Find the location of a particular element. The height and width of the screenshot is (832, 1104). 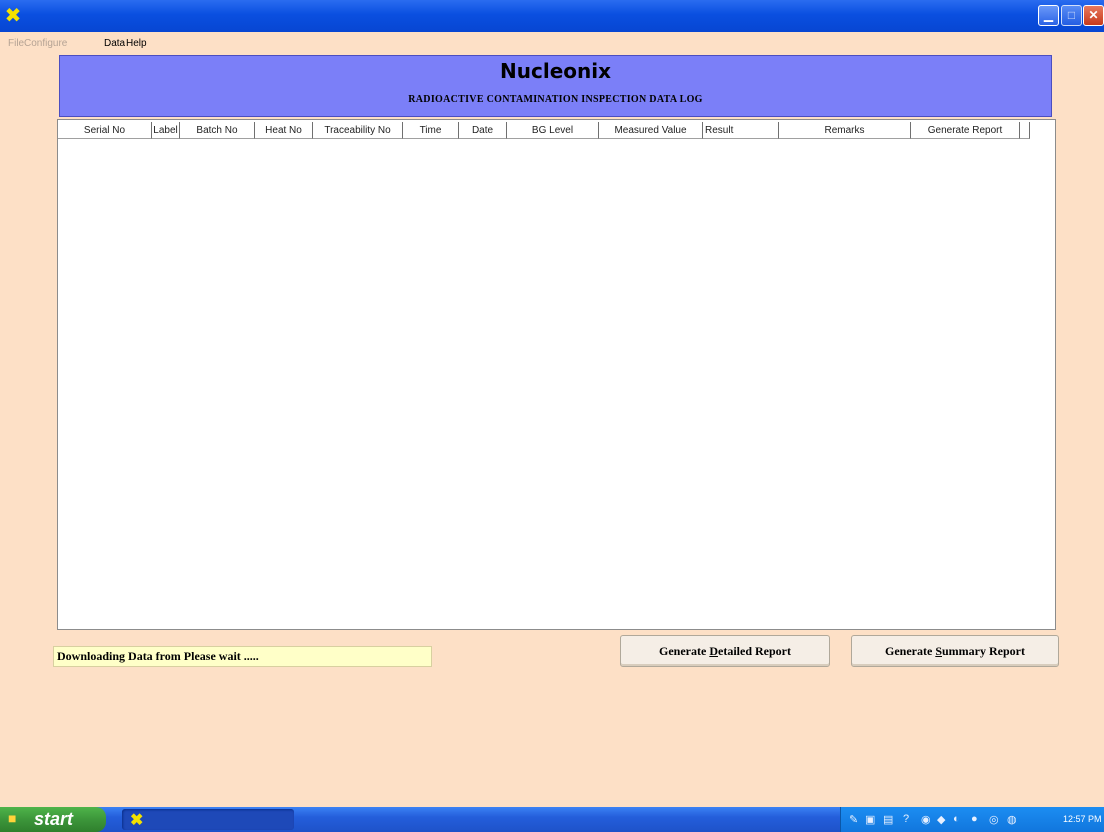

column-header-remarks: Remarks is located at coordinates (845, 130).